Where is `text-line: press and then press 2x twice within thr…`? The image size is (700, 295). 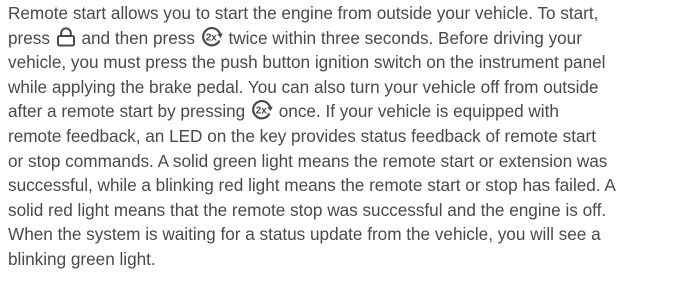 text-line: press and then press 2x twice within thr… is located at coordinates (354, 38).